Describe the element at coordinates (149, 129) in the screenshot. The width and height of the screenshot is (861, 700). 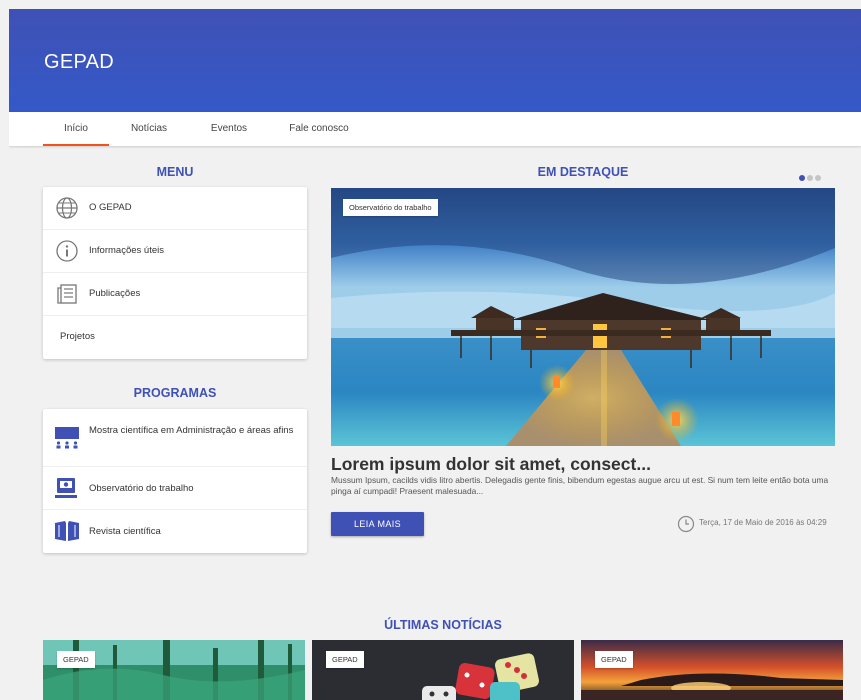
I see `tab-noticias: Notícias` at that location.